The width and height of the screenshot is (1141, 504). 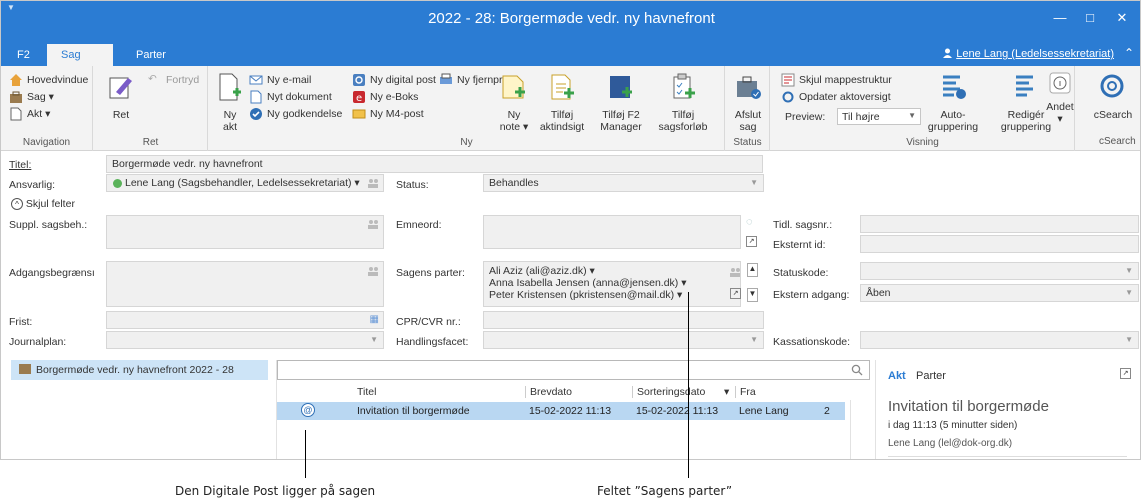 What do you see at coordinates (388, 114) in the screenshot?
I see `ny-m4-post-button: Ny M4-post` at bounding box center [388, 114].